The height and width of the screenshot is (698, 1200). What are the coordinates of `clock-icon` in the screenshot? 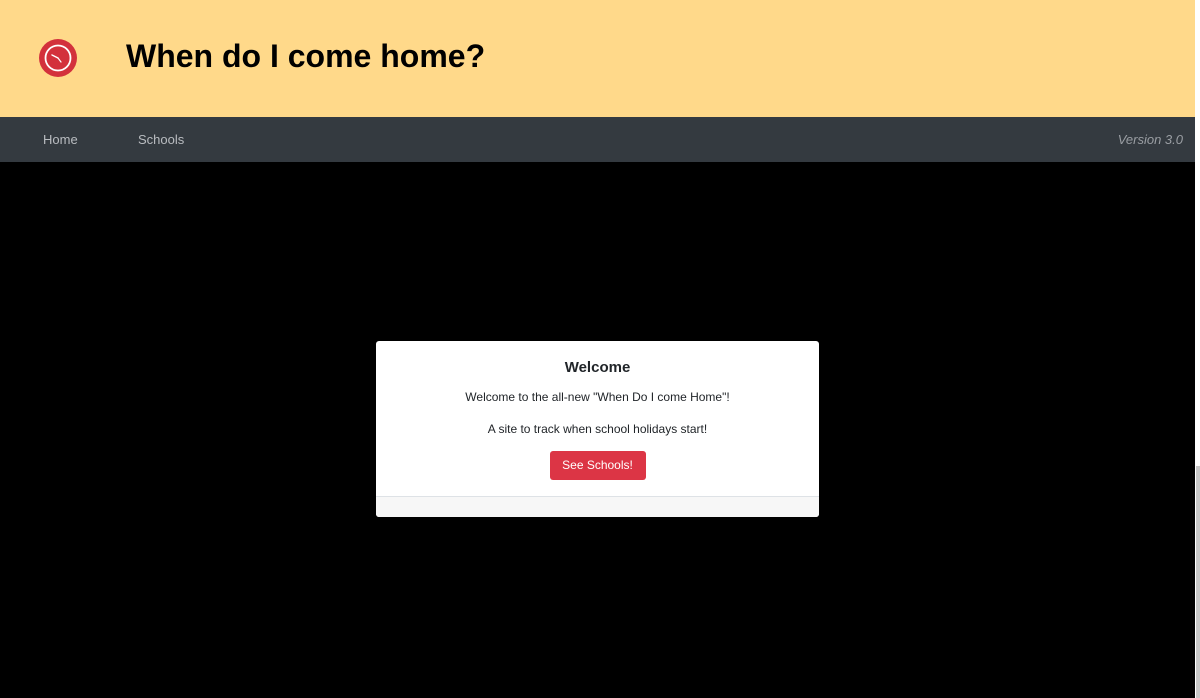 It's located at (58, 58).